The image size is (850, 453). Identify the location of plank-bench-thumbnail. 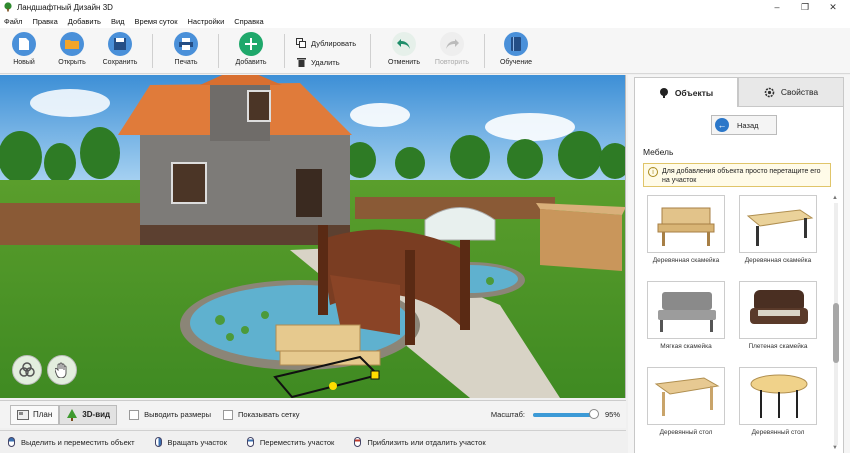
(778, 224).